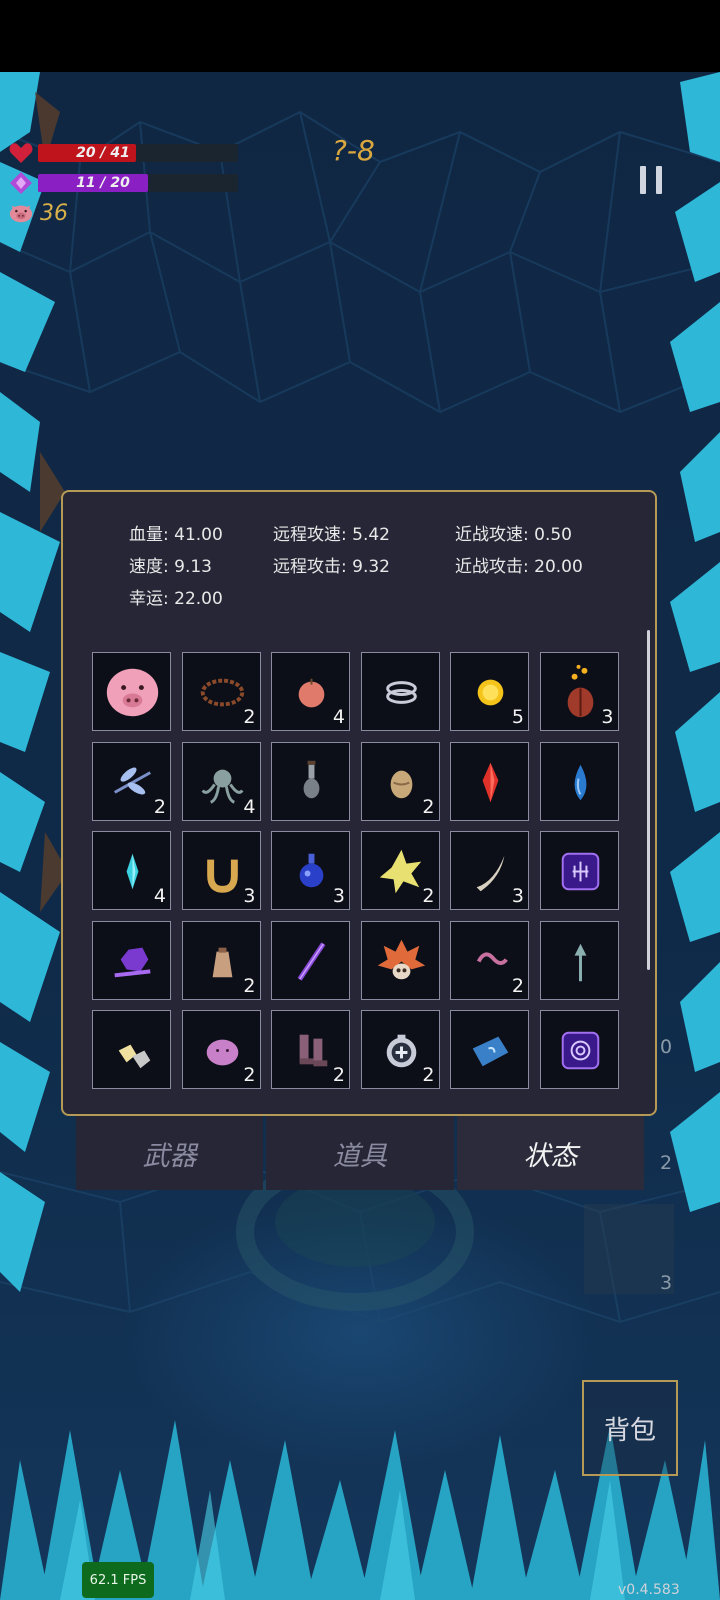 Image resolution: width=720 pixels, height=1600 pixels. I want to click on status-bar-area, so click(360, 36).